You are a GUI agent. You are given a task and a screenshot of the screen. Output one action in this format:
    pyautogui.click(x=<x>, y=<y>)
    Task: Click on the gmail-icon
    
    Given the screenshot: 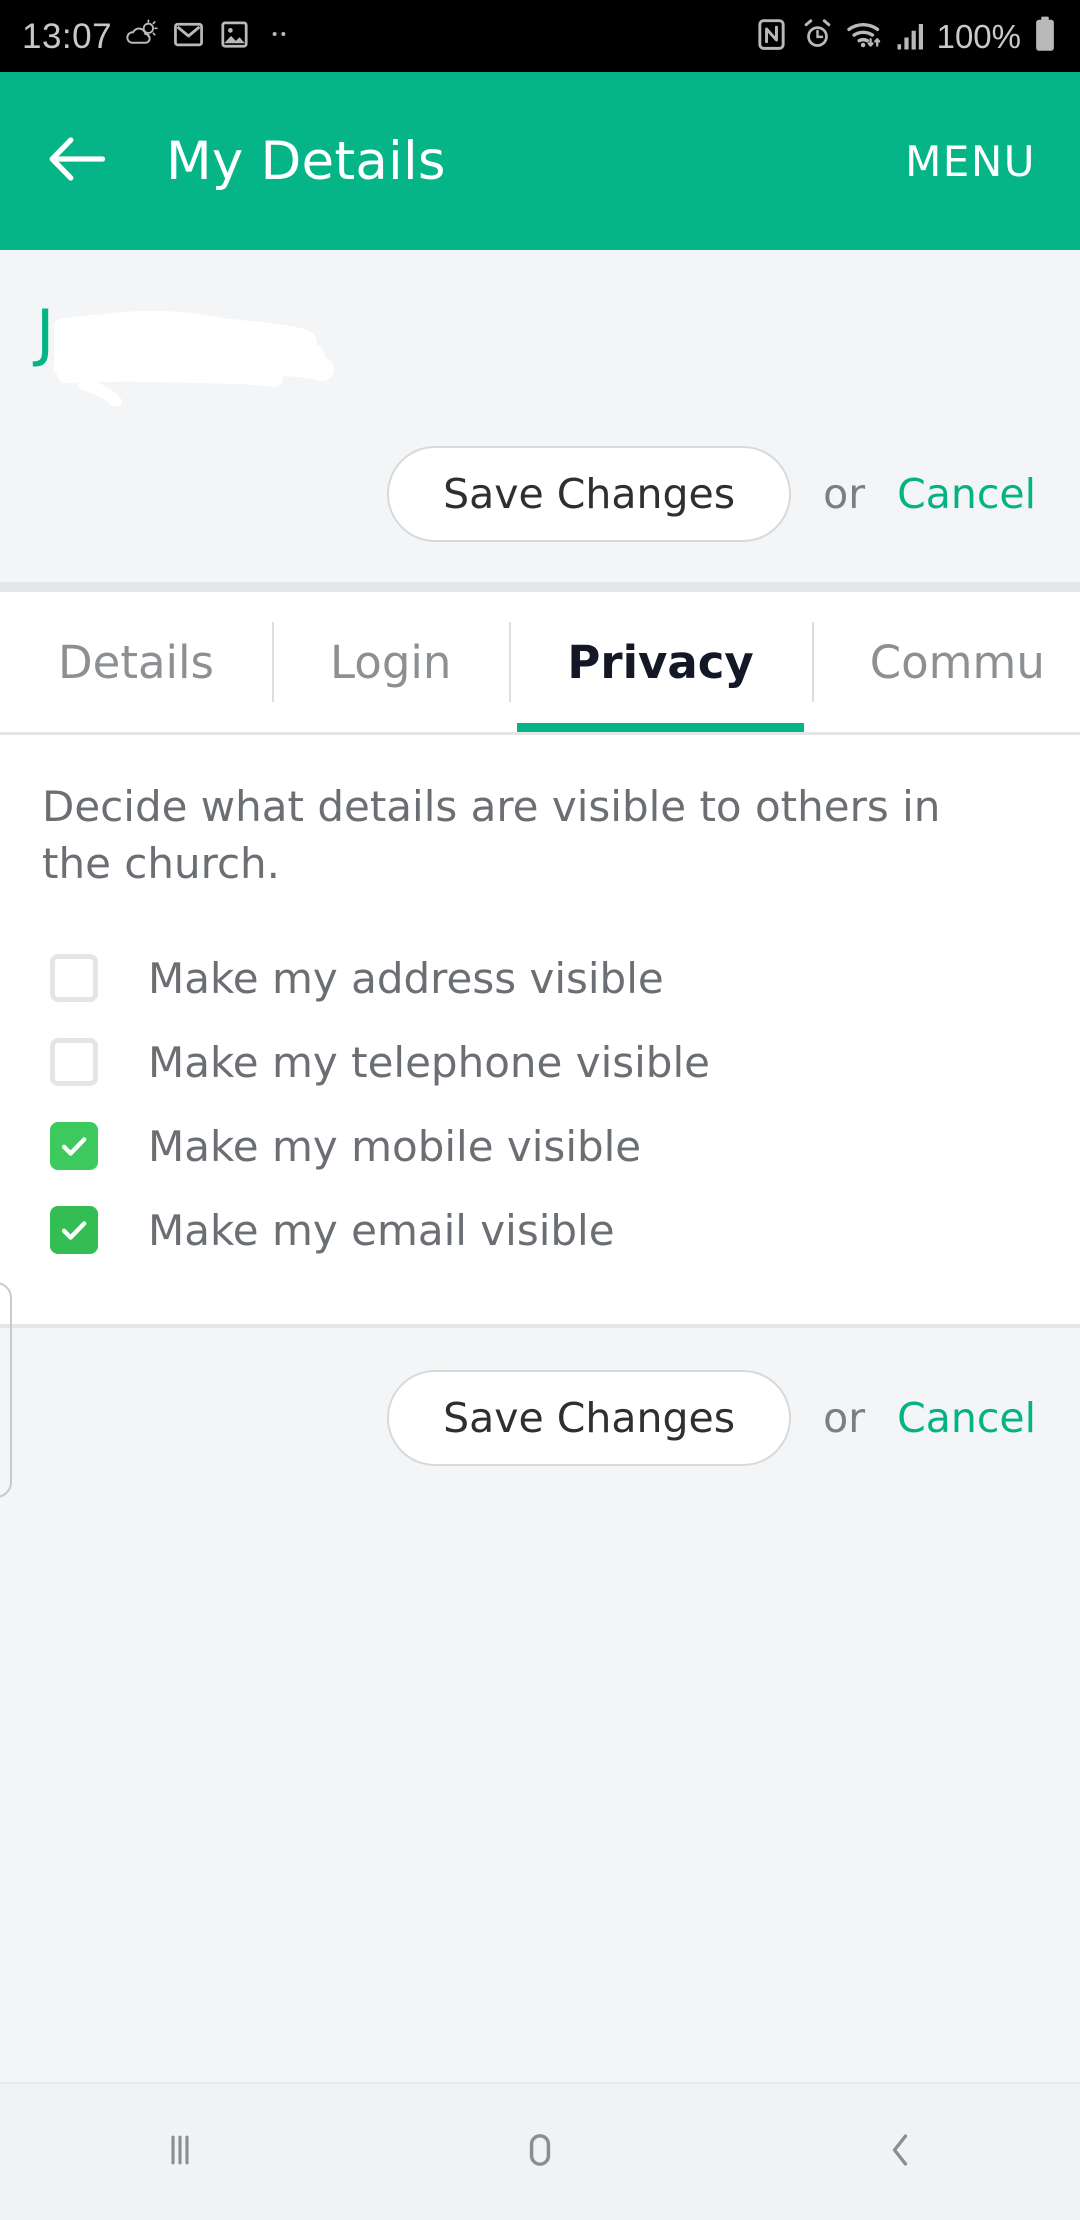 What is the action you would take?
    pyautogui.click(x=188, y=36)
    